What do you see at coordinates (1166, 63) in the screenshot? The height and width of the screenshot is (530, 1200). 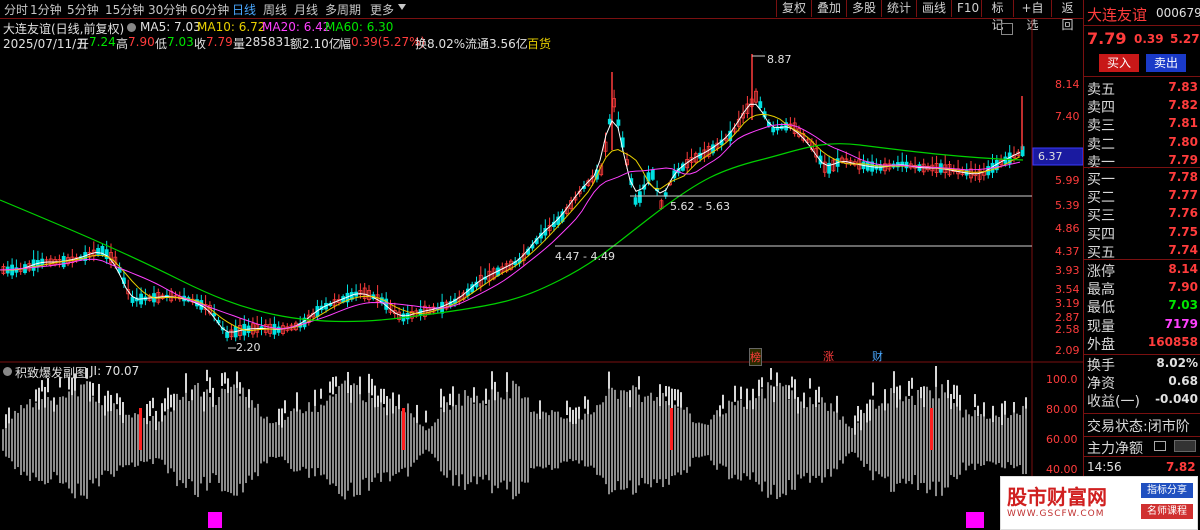 I see `sell-button: 卖出` at bounding box center [1166, 63].